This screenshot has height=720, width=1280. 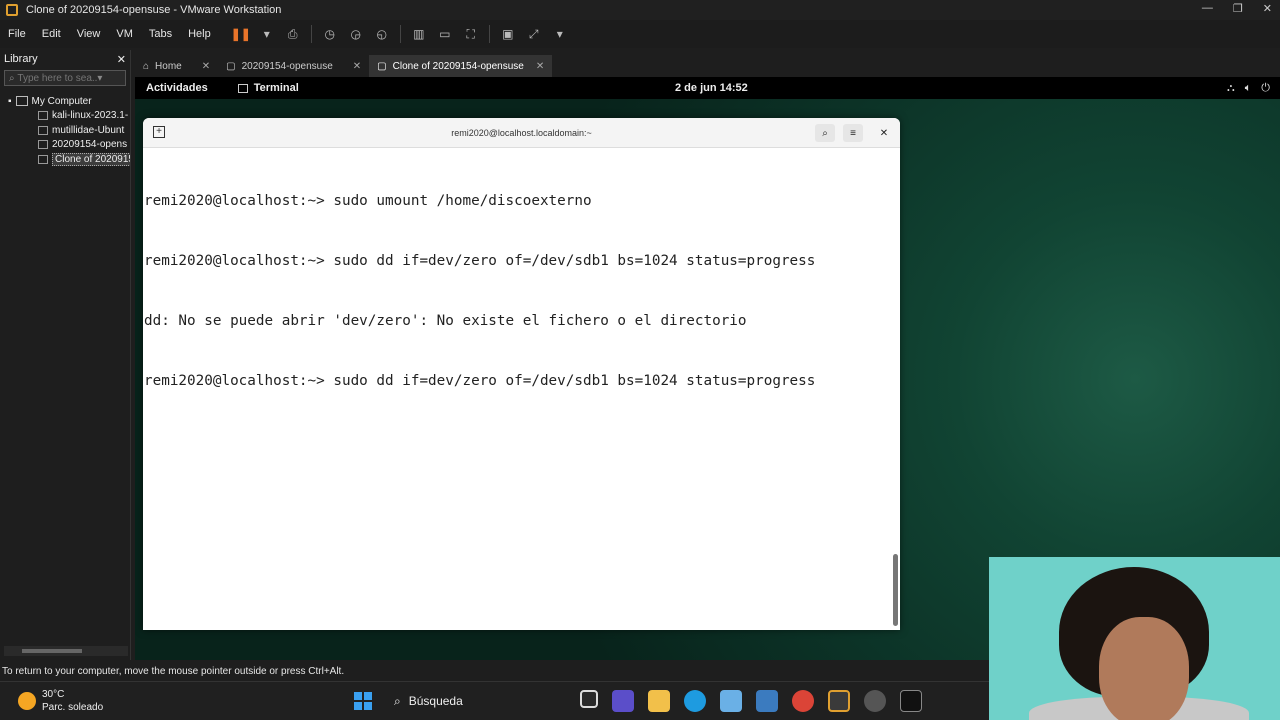 What do you see at coordinates (51, 34) in the screenshot?
I see `menu-edit: Edit` at bounding box center [51, 34].